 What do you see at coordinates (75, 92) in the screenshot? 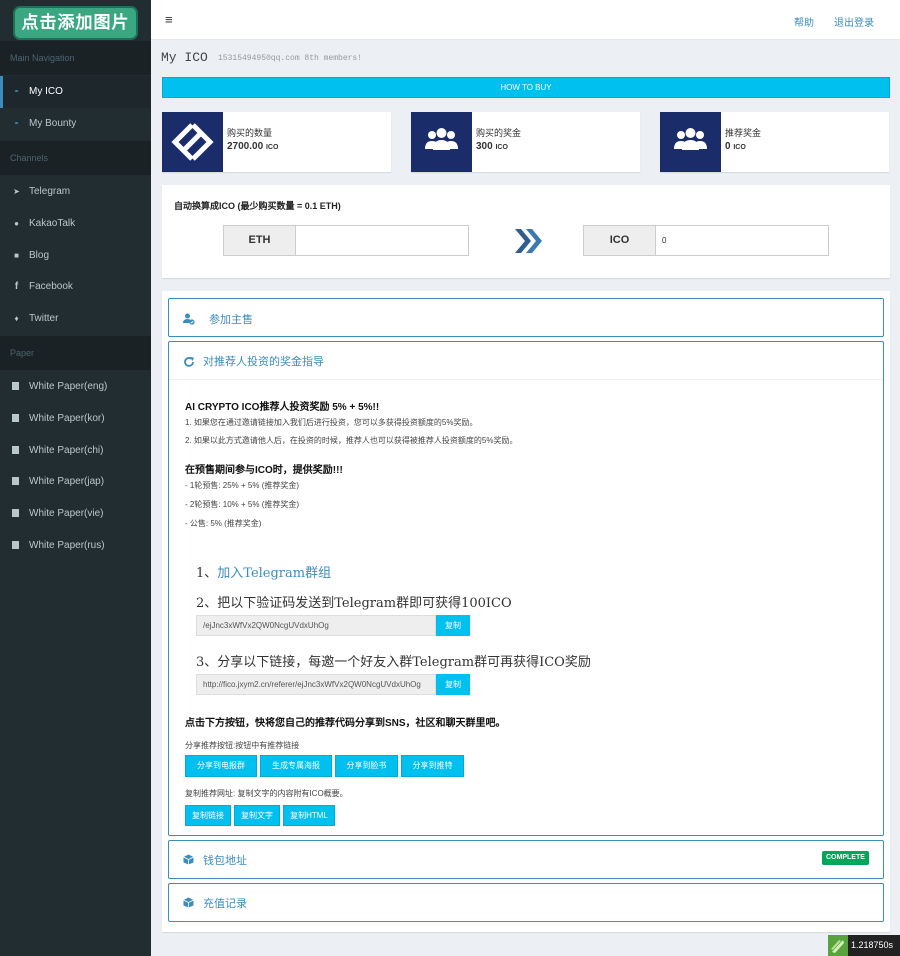
I see `sidebar-item-my-ico: ◓ My ICO` at bounding box center [75, 92].